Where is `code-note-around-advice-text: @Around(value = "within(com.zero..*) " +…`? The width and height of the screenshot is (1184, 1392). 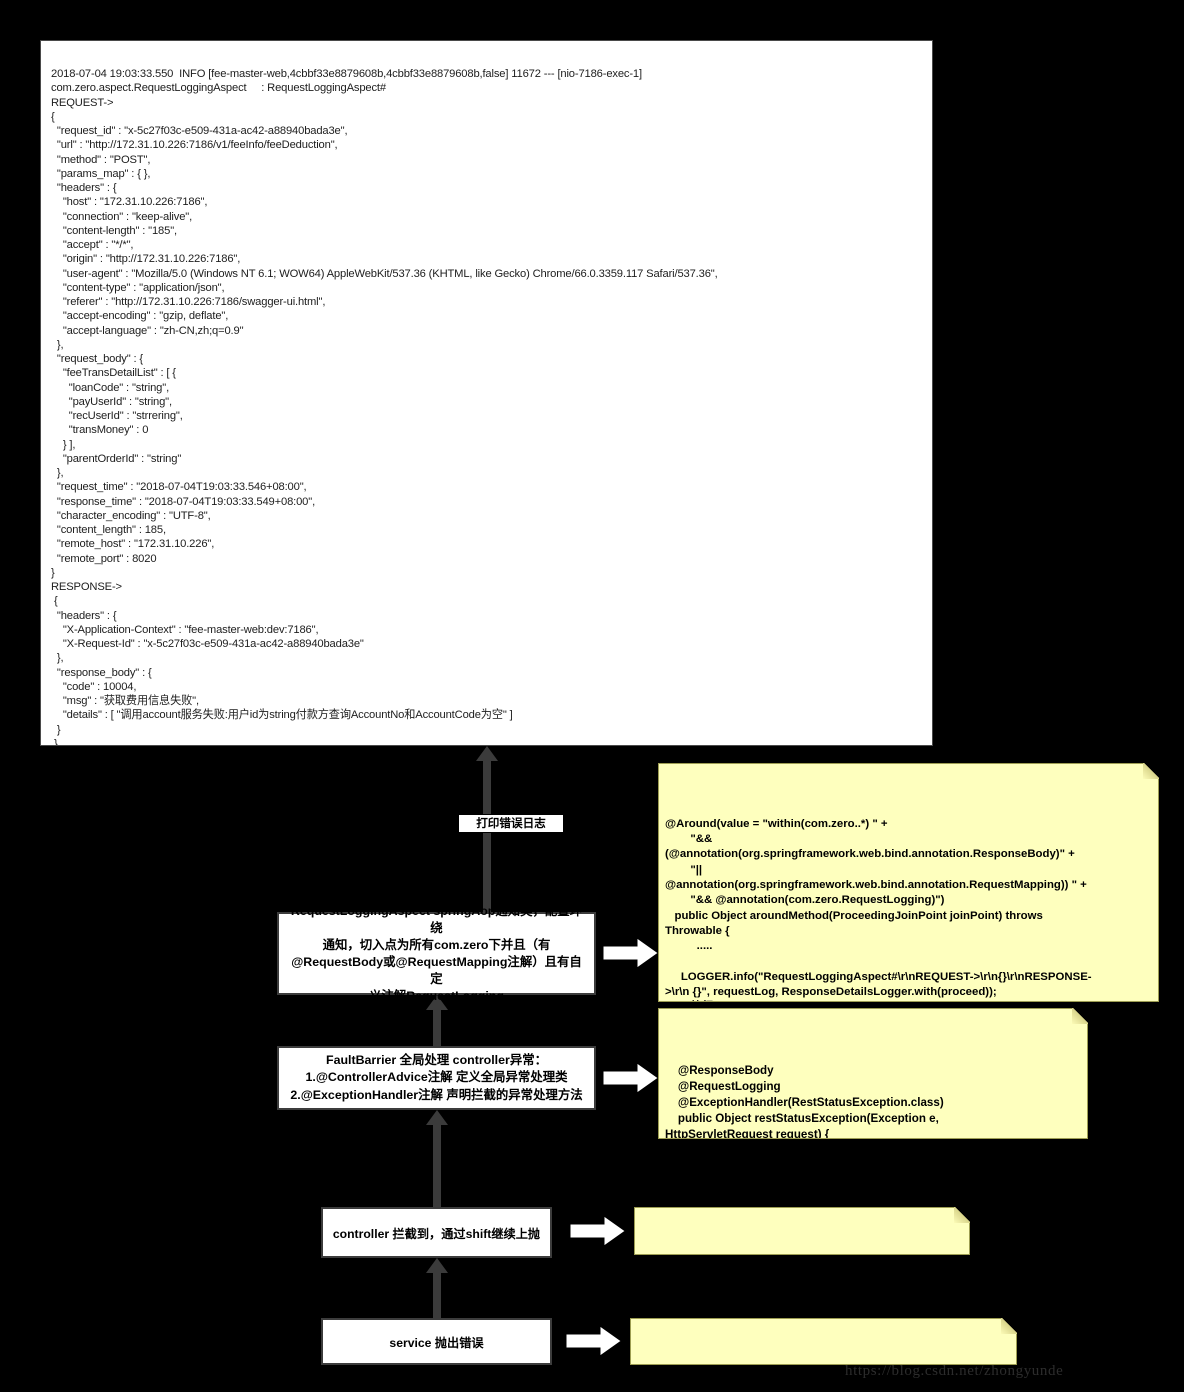
code-note-around-advice-text: @Around(value = "within(com.zero..*) " +… is located at coordinates (878, 908).